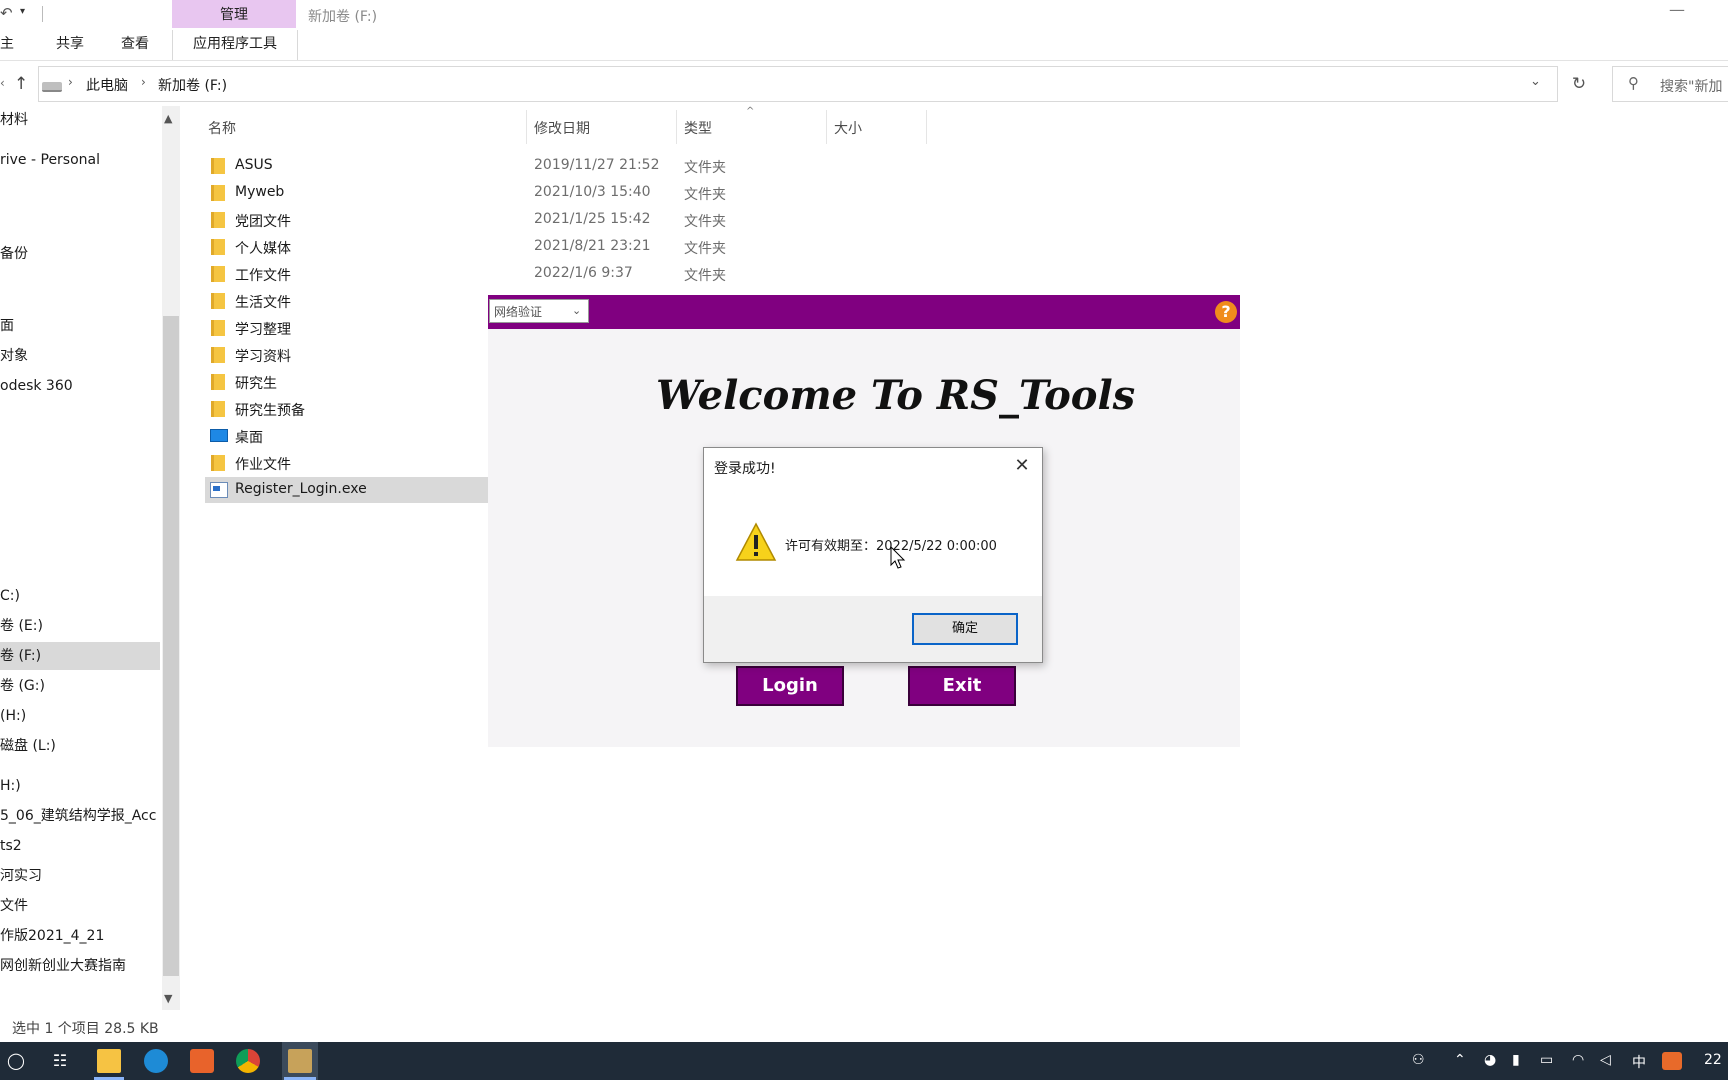  Describe the element at coordinates (698, 128) in the screenshot. I see `column-header-type: 类型` at that location.